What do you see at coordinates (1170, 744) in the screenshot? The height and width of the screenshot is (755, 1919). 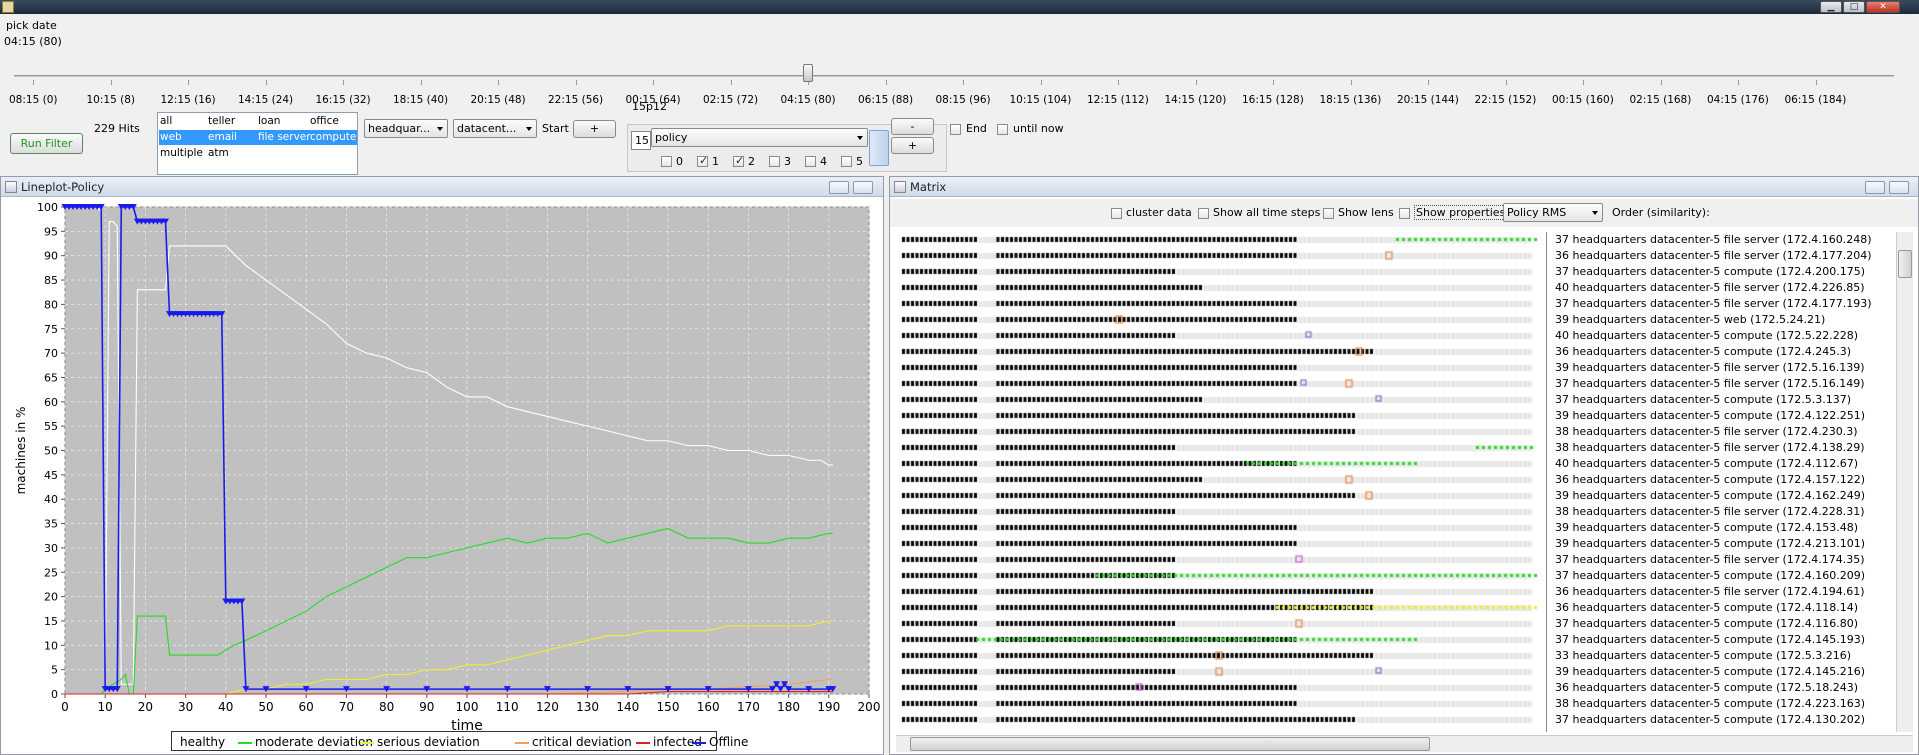 I see `horizontal-scroll-thumb` at bounding box center [1170, 744].